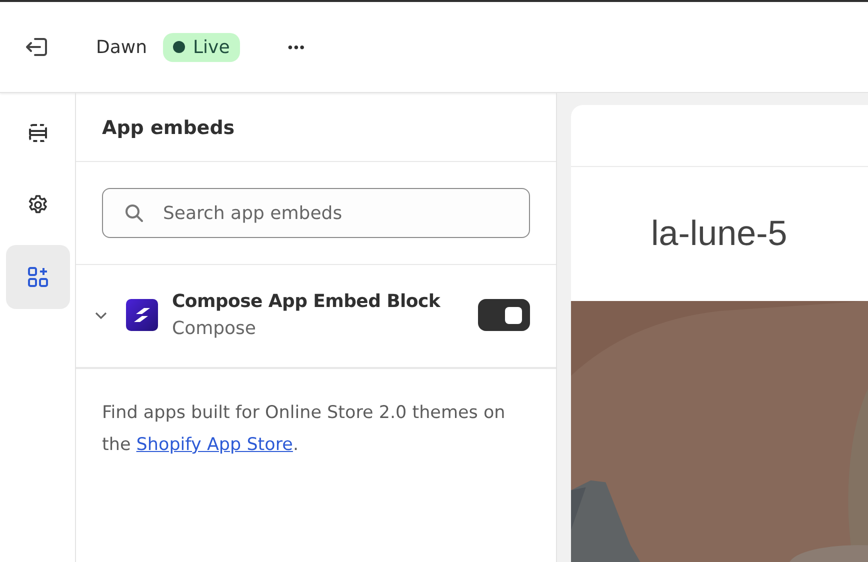 The height and width of the screenshot is (562, 868). I want to click on panel-title: App embeds, so click(316, 127).